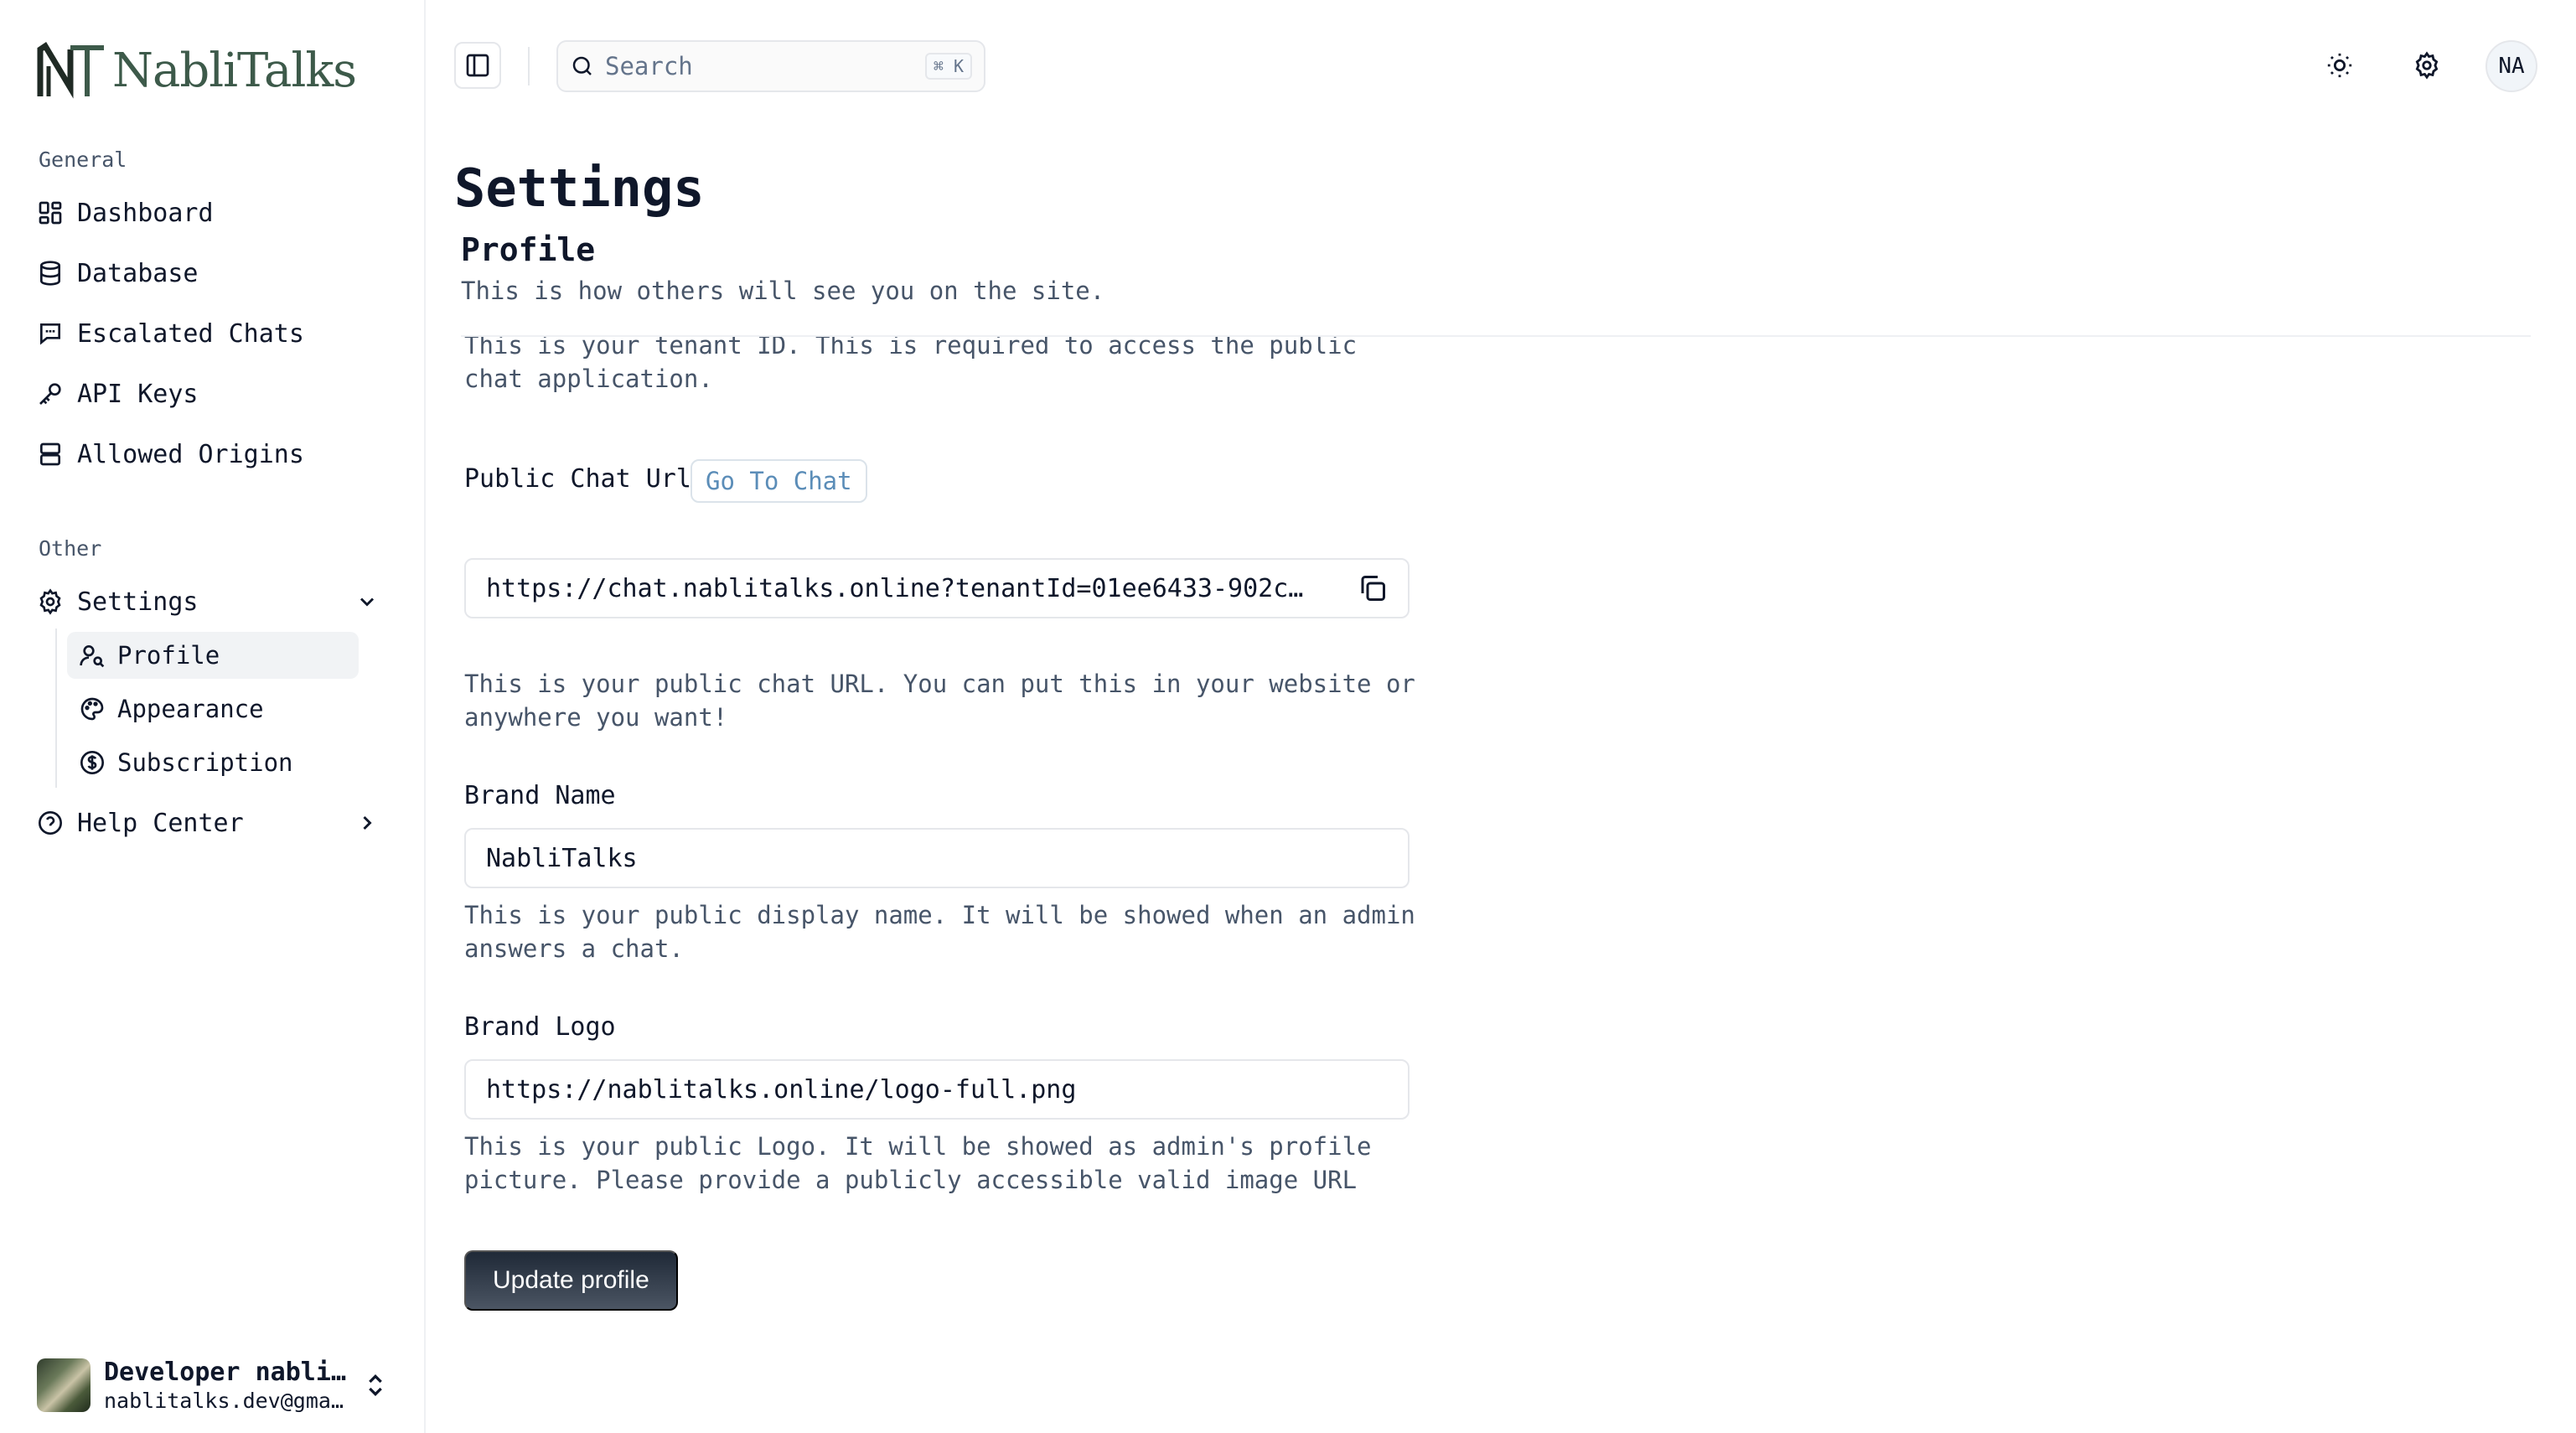 Image resolution: width=2576 pixels, height=1433 pixels. Describe the element at coordinates (234, 70) in the screenshot. I see `brand-name: NabliTalks` at that location.